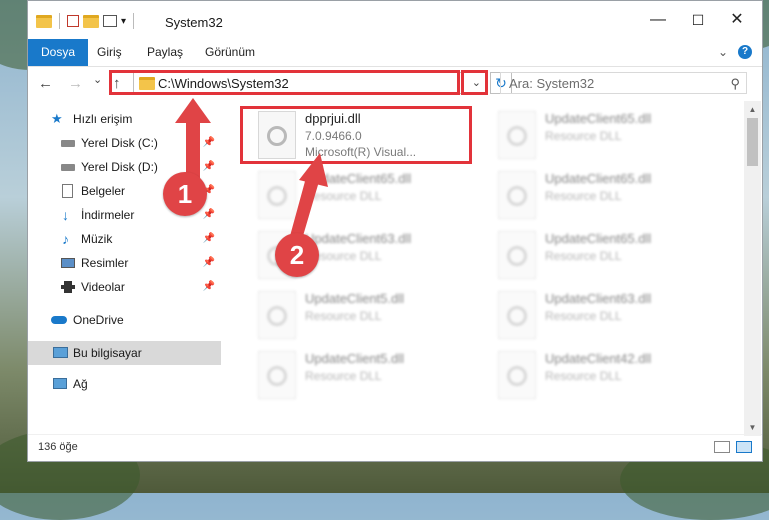 The height and width of the screenshot is (520, 769). Describe the element at coordinates (124, 384) in the screenshot. I see `sidebar-item-network: Ağ` at that location.